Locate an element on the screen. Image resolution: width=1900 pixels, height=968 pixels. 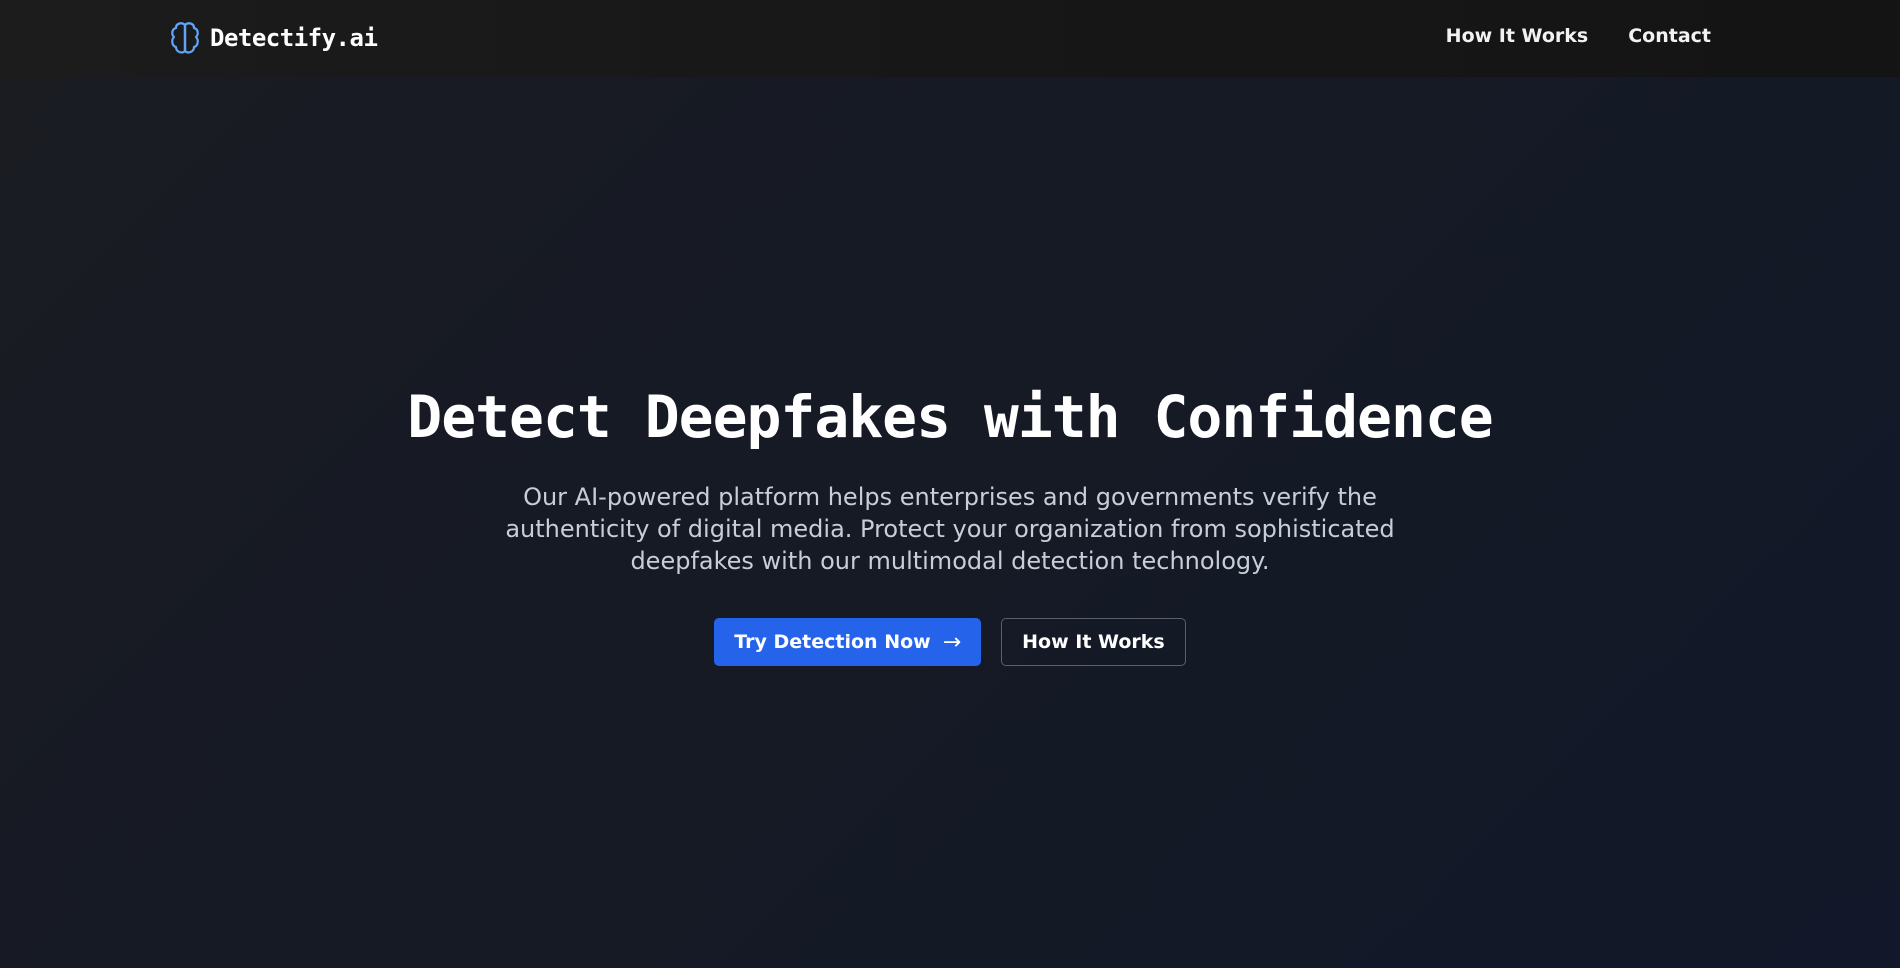
brand-logo-link: Detectify.ai is located at coordinates (274, 38).